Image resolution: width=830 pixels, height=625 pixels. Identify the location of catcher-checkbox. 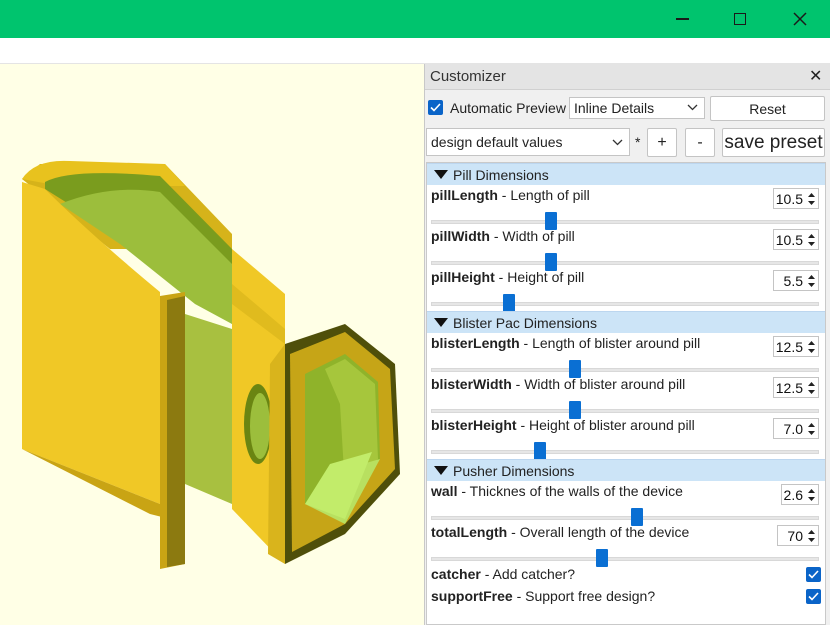
(813, 574).